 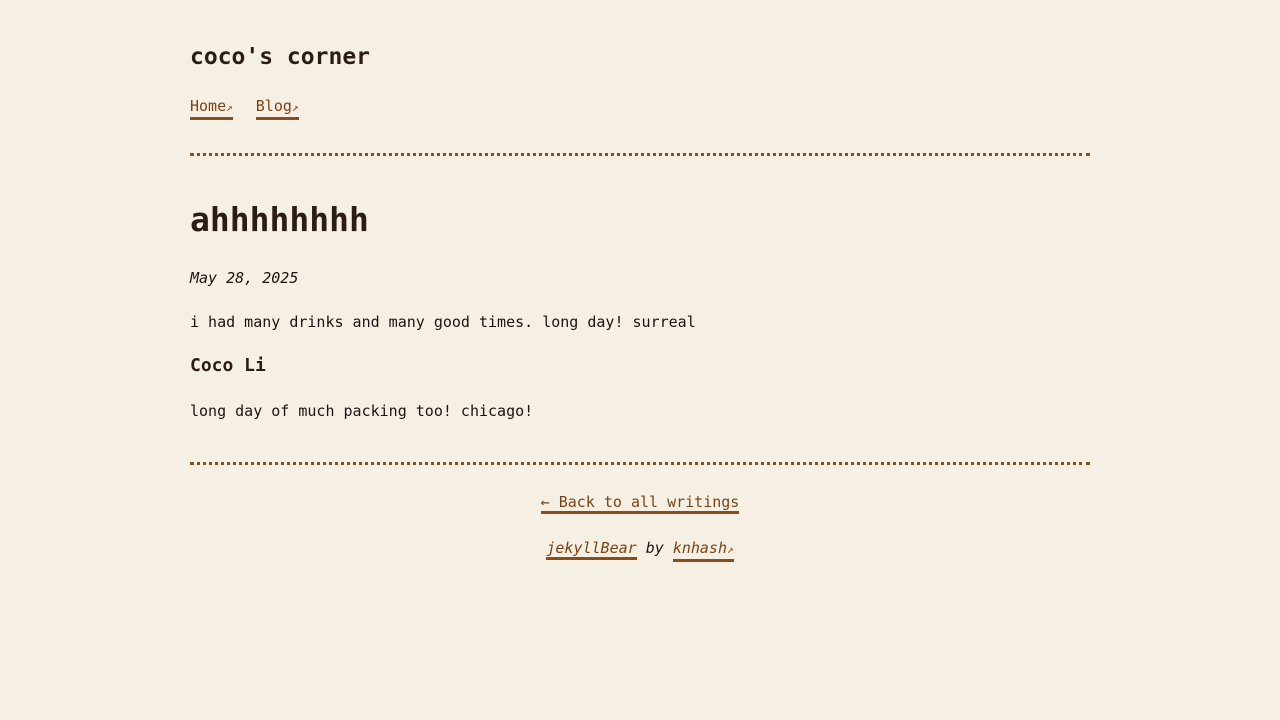 What do you see at coordinates (640, 154) in the screenshot?
I see `header-divider` at bounding box center [640, 154].